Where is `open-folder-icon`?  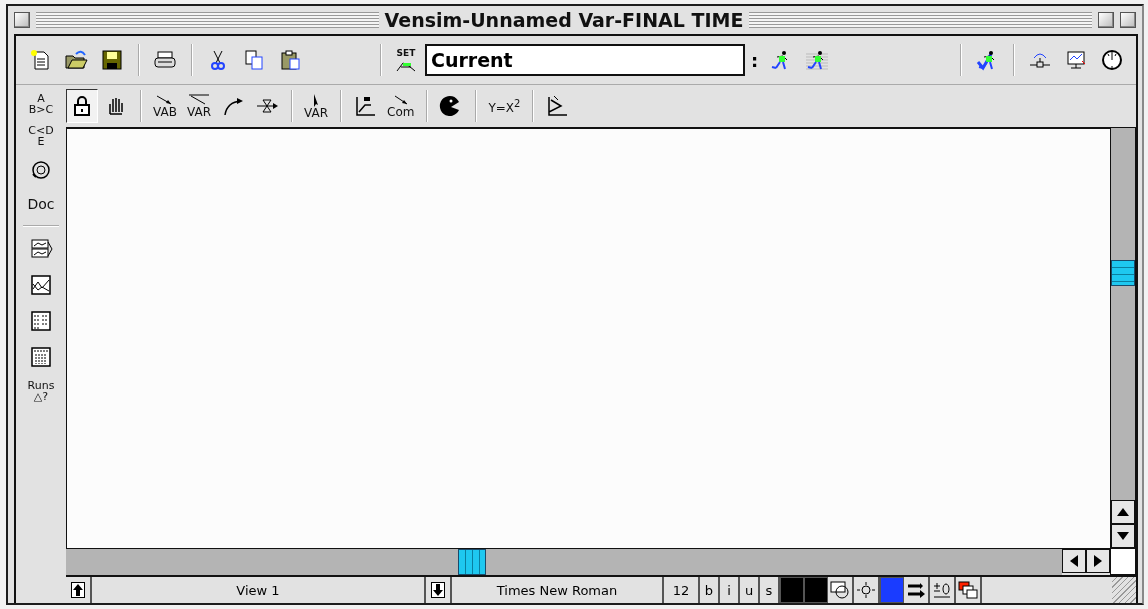
open-folder-icon is located at coordinates (76, 60).